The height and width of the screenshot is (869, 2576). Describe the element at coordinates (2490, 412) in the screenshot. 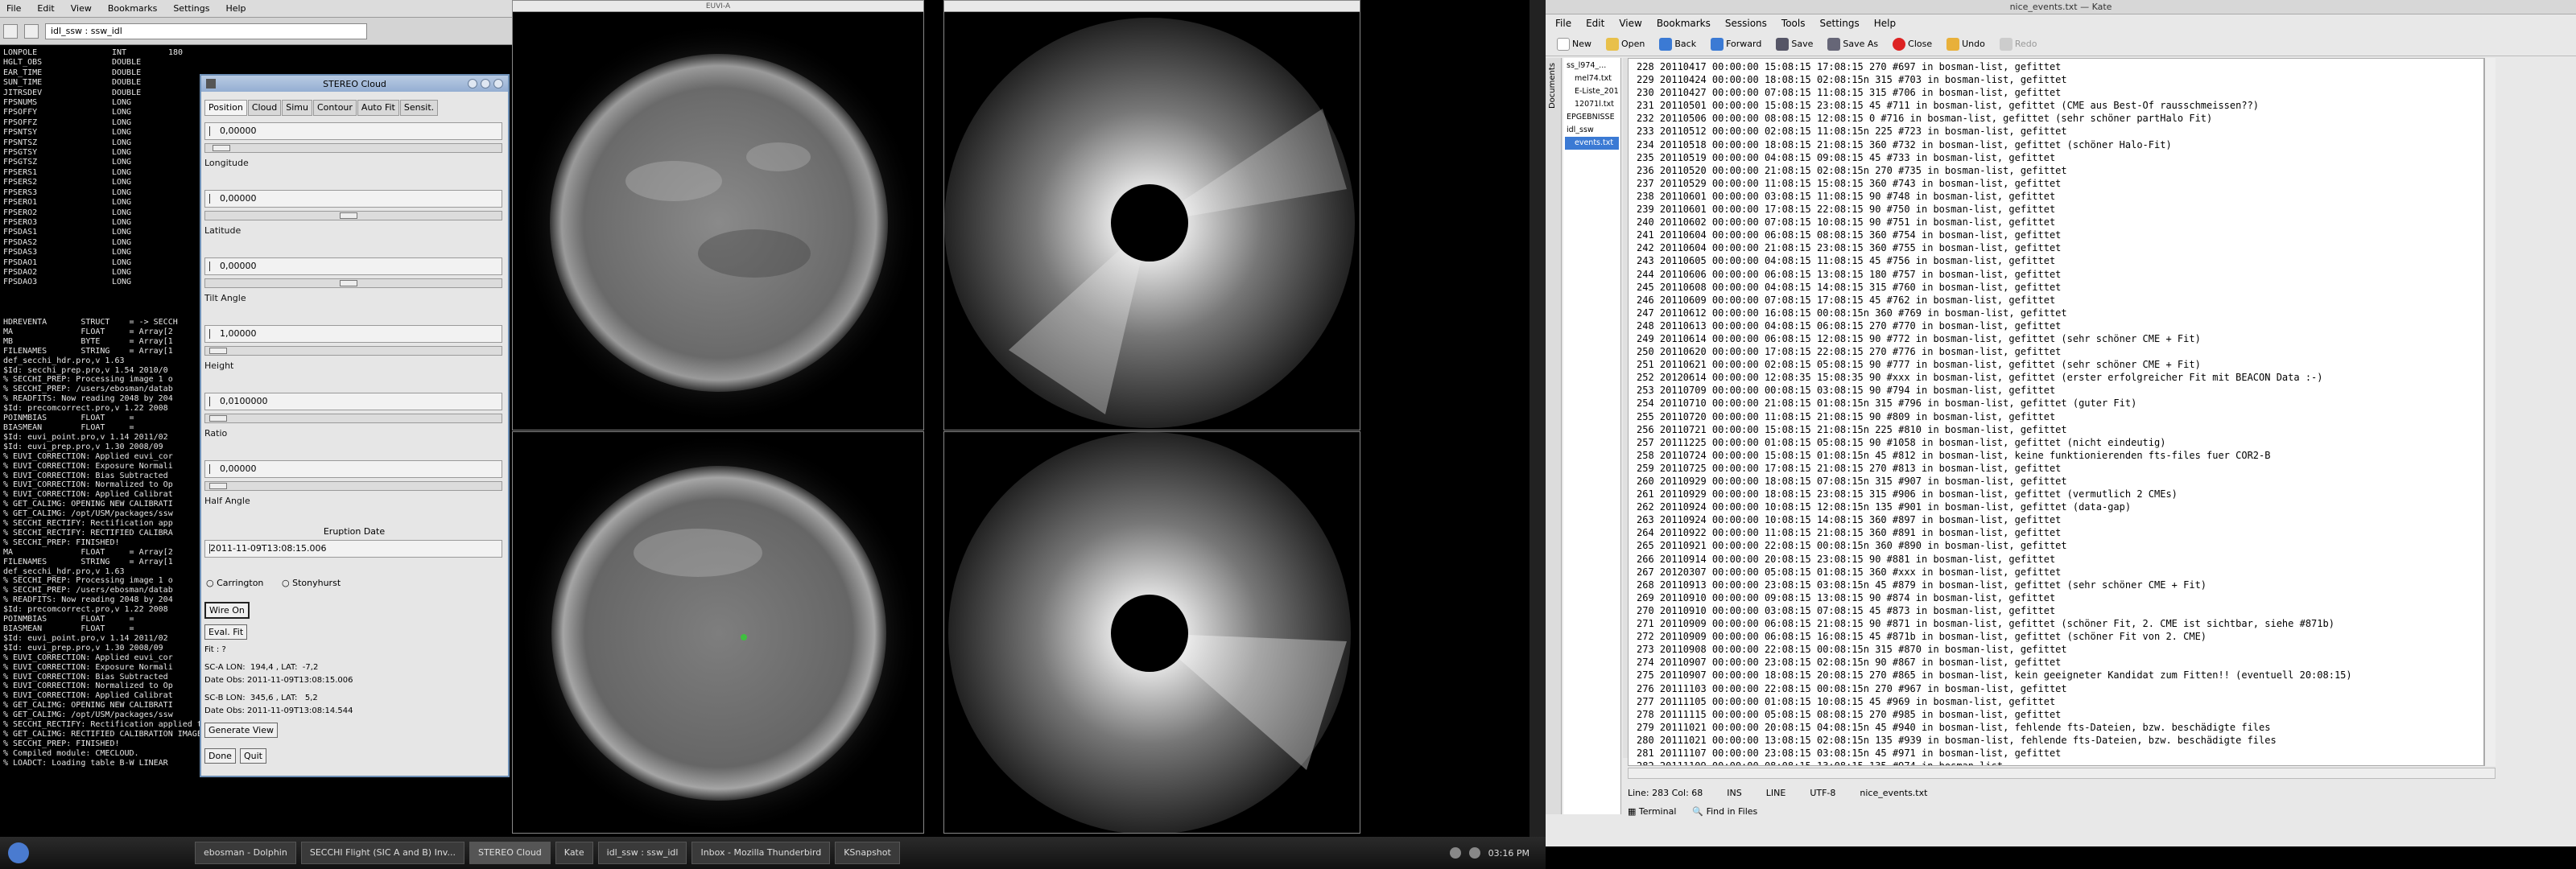

I see `vertical-scrollbar` at that location.